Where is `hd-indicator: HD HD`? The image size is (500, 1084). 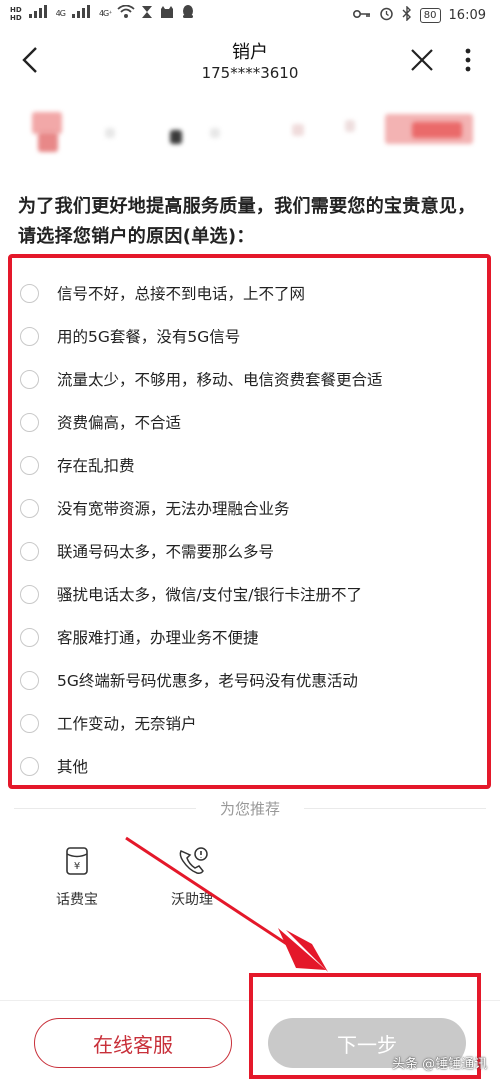 hd-indicator: HD HD is located at coordinates (16, 14).